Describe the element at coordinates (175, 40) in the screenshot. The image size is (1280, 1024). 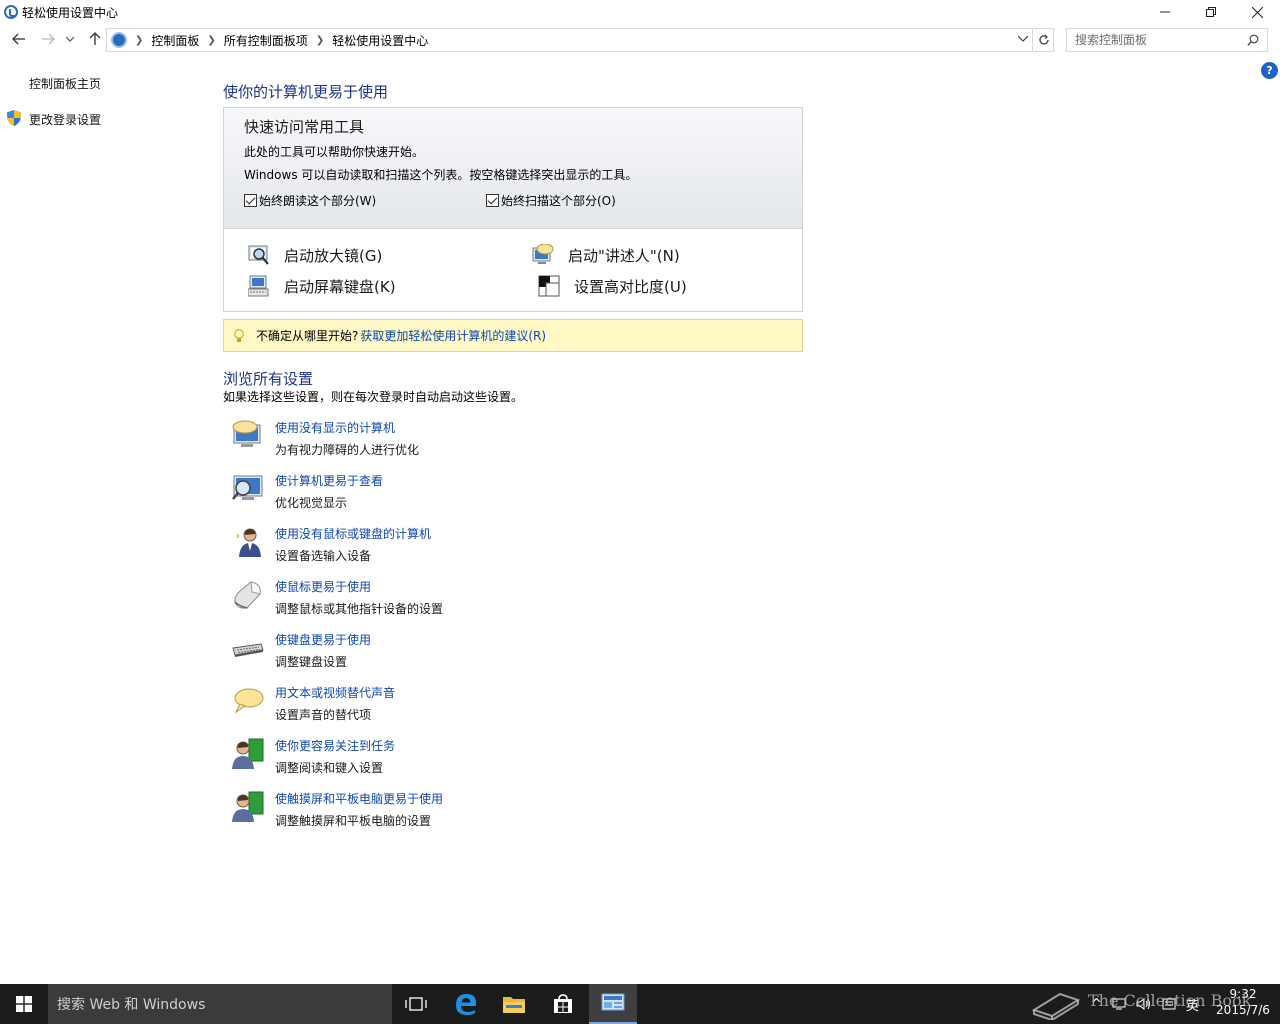
I see `breadcrumb-control-panel: 控制面板` at that location.